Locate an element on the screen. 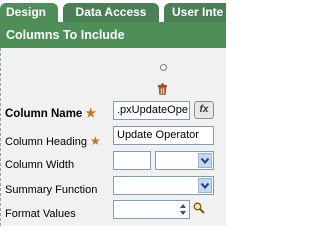 The width and height of the screenshot is (320, 240). summary-function-select is located at coordinates (163, 185).